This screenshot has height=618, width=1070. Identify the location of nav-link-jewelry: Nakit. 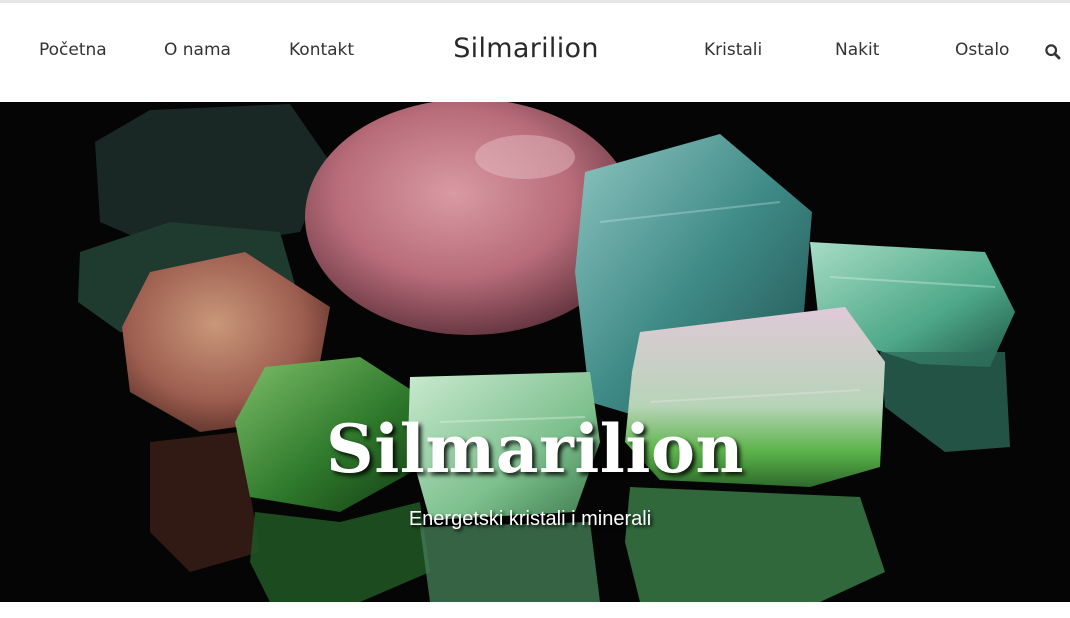
(857, 50).